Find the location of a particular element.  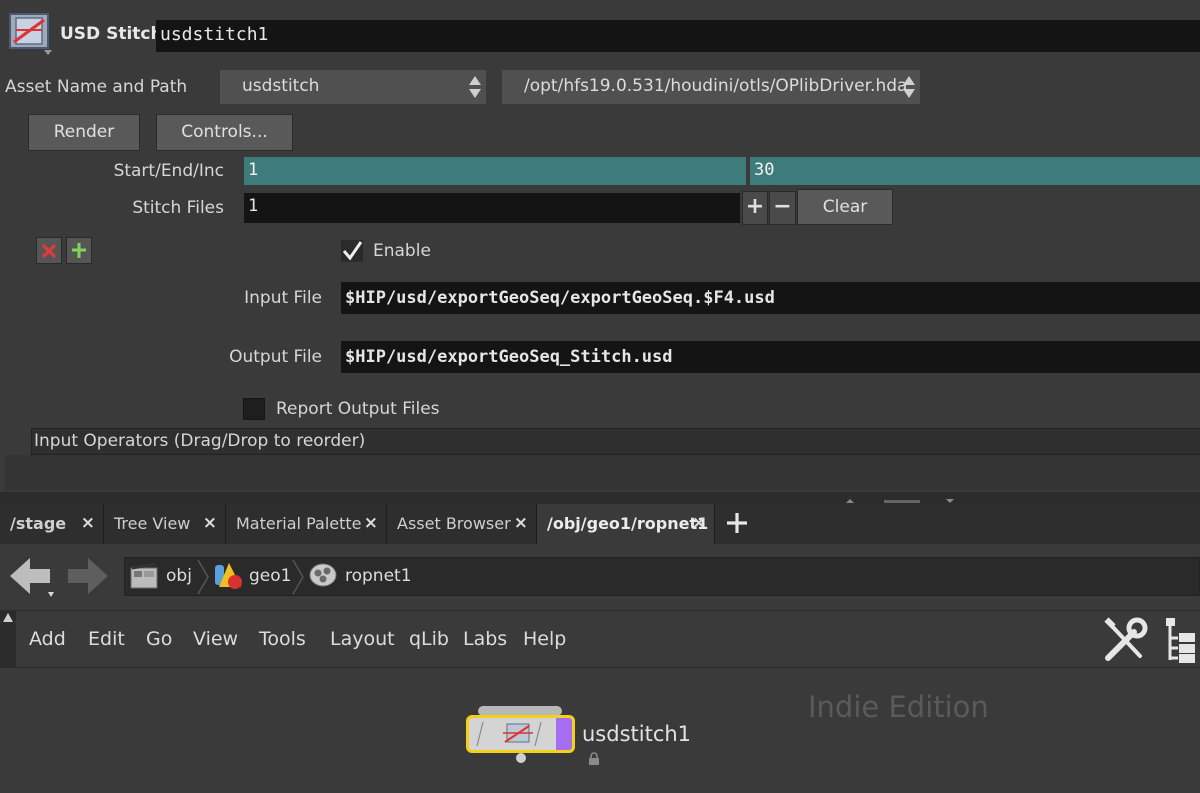

wrench-screwdriver-icon is located at coordinates (1126, 639).